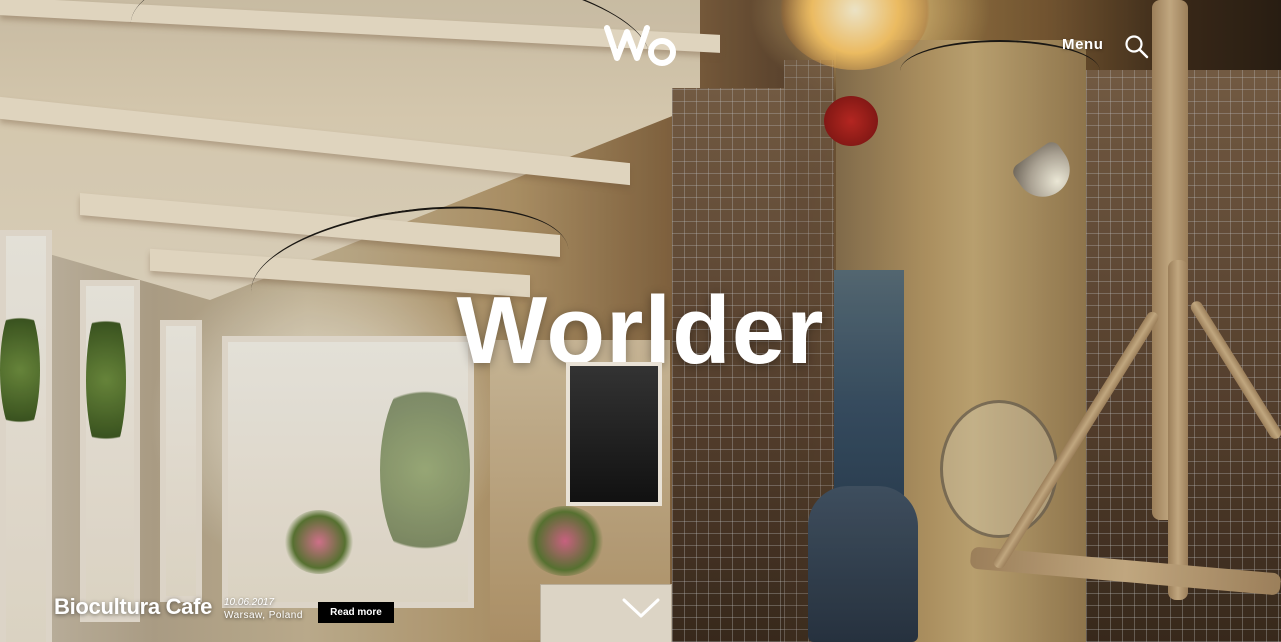 The width and height of the screenshot is (1281, 642). What do you see at coordinates (641, 608) in the screenshot?
I see `chevron-down-icon` at bounding box center [641, 608].